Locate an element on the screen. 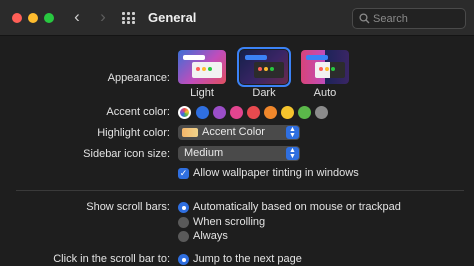  highlight-color-swatch is located at coordinates (190, 132).